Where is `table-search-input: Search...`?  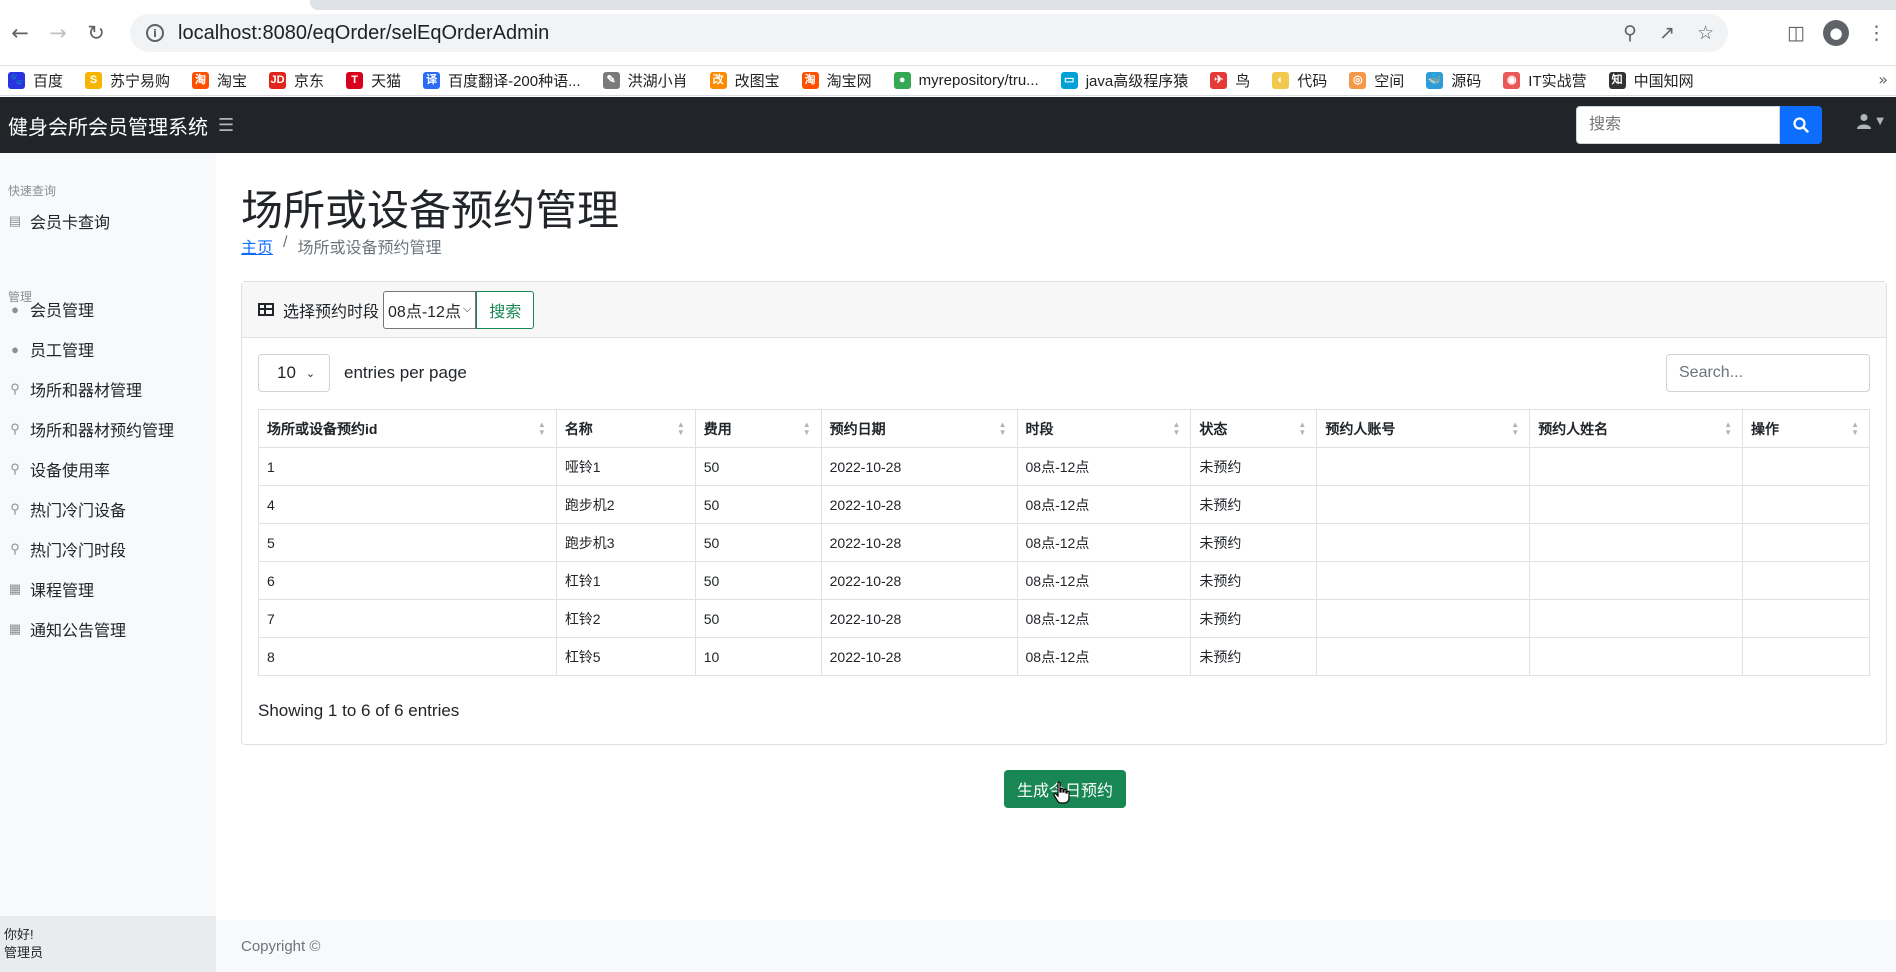 table-search-input: Search... is located at coordinates (1768, 373).